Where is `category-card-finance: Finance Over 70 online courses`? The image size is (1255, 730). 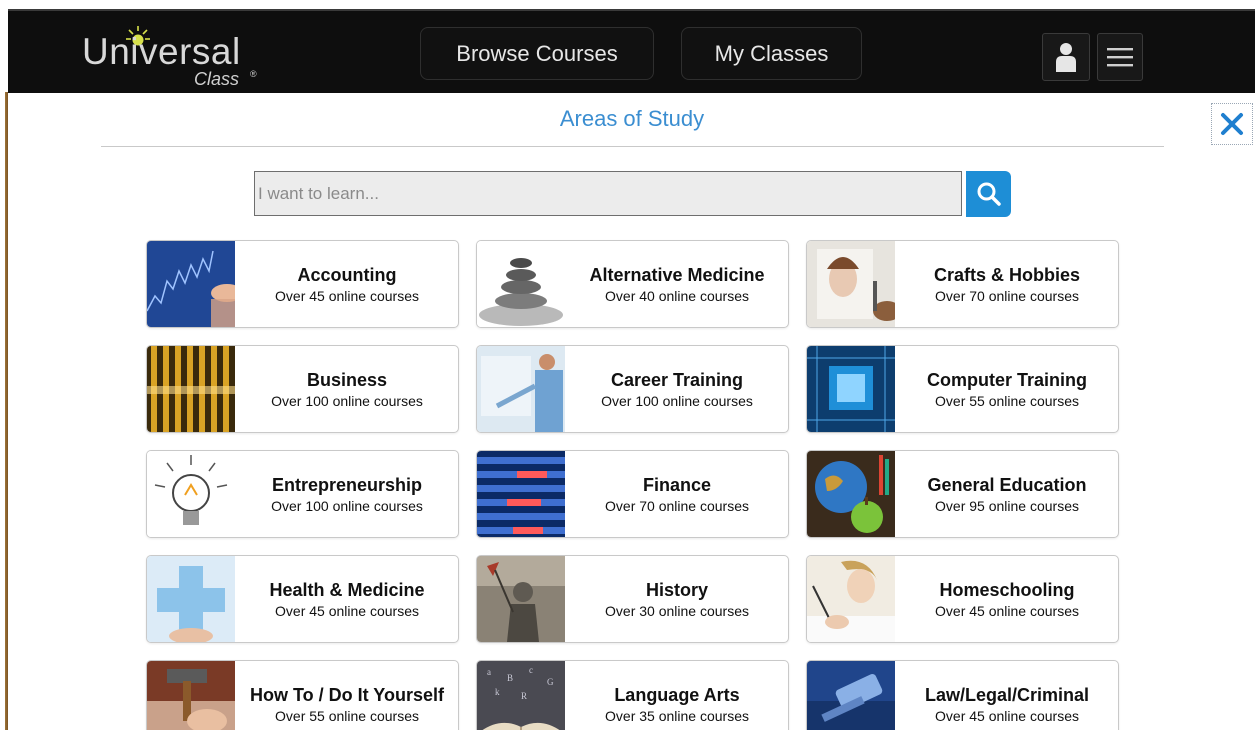
category-card-finance: Finance Over 70 online courses is located at coordinates (632, 494).